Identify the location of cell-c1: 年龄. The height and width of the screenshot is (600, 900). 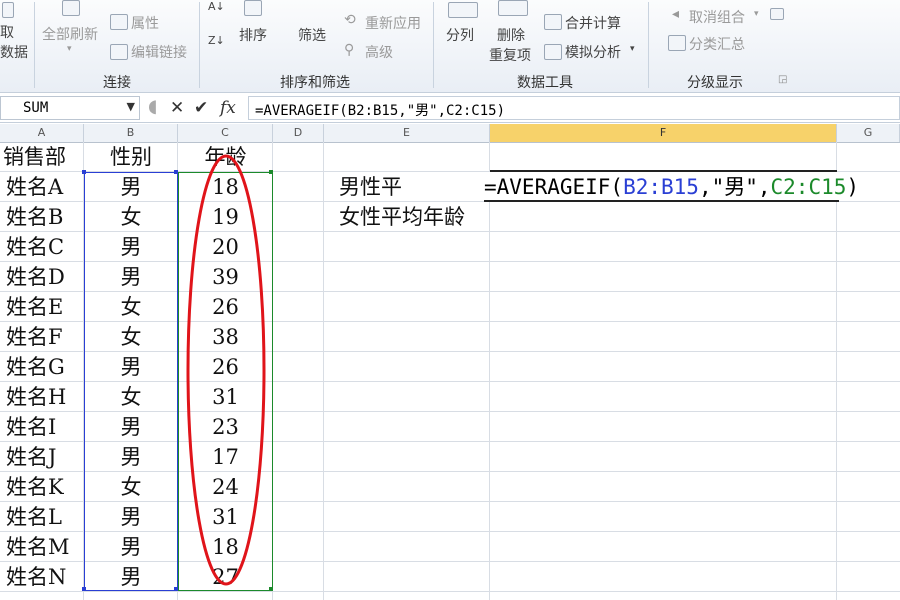
(225, 157).